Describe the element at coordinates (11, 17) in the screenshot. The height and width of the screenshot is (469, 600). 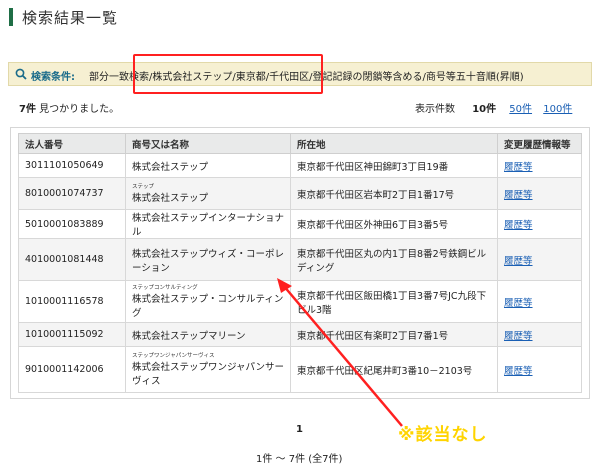
I see `title-accent-bar` at that location.